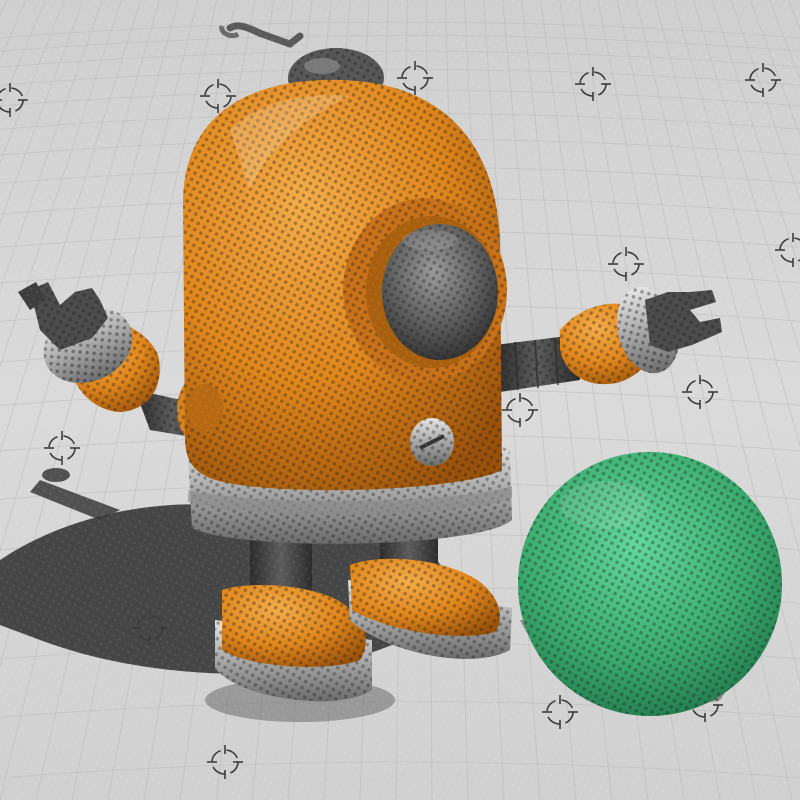  I want to click on porthole-eye, so click(425, 290).